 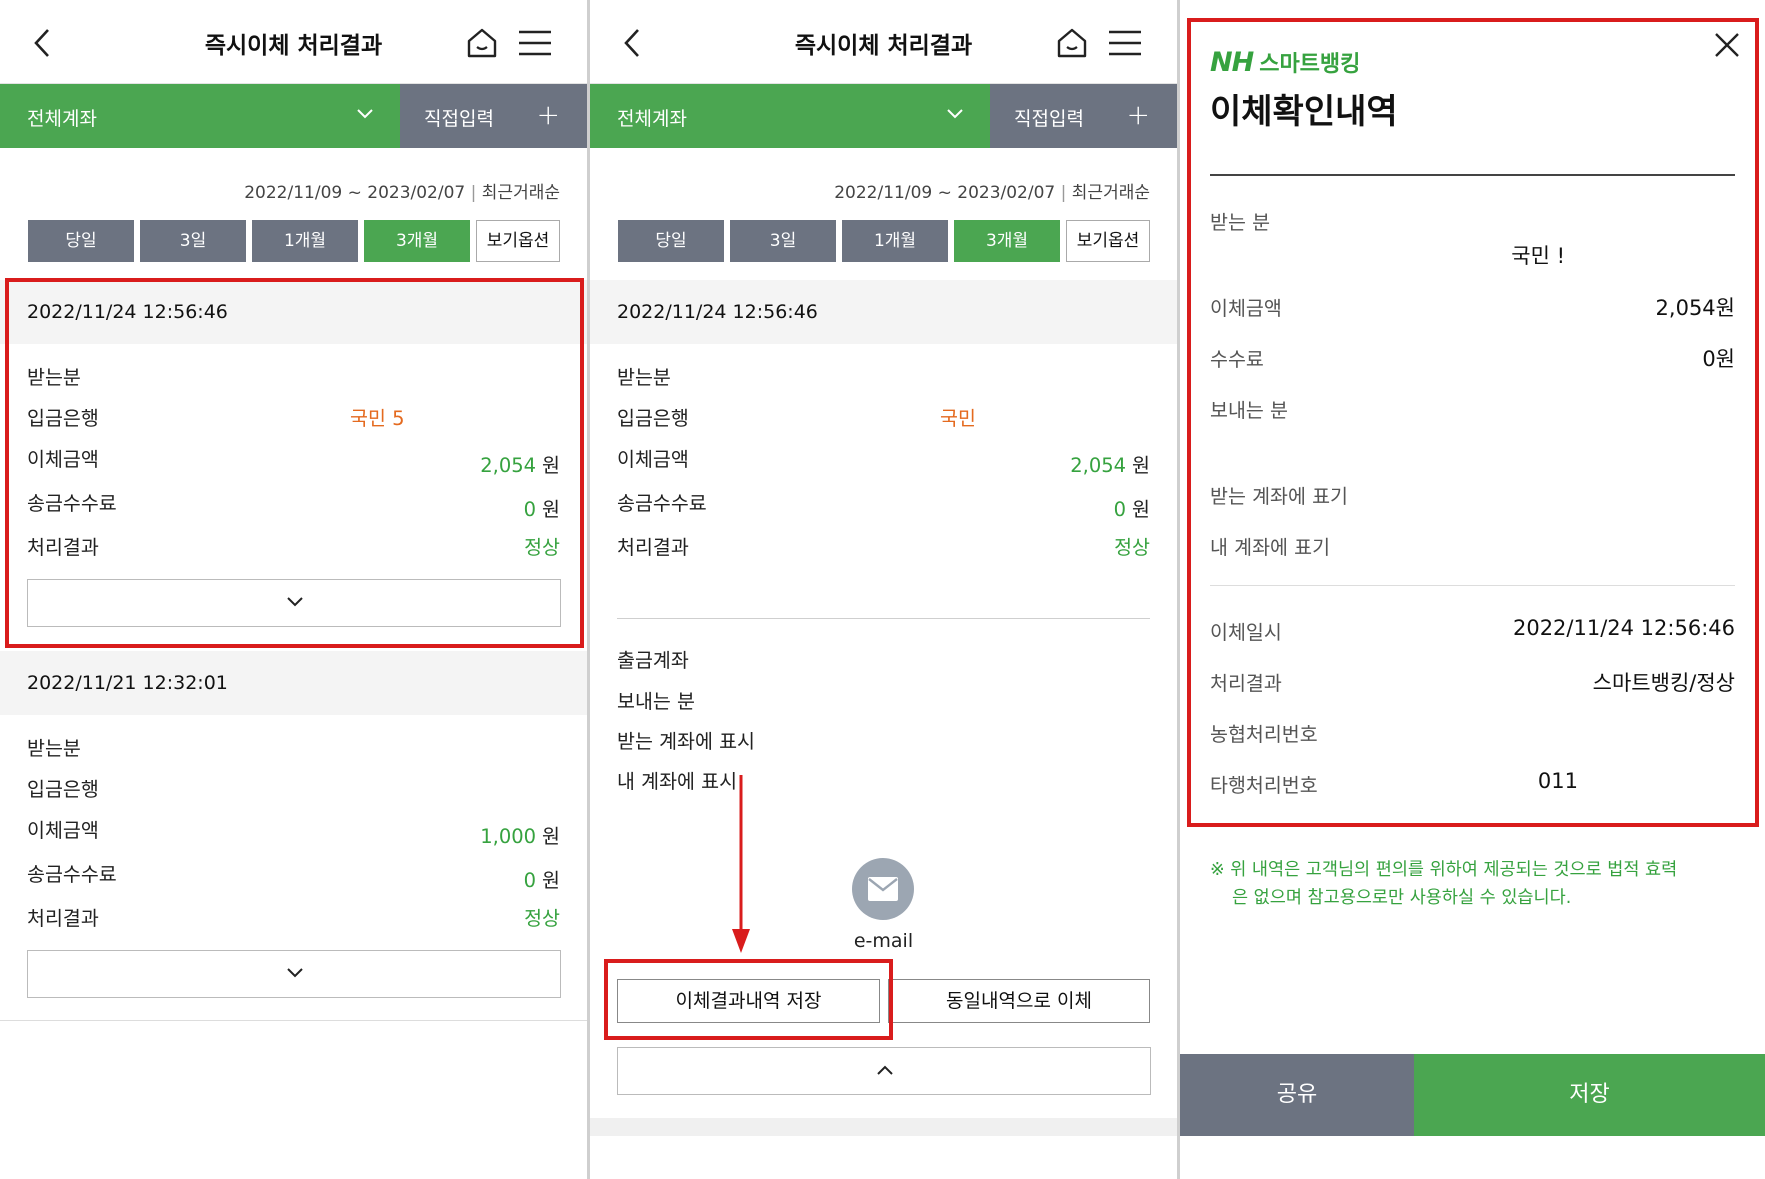 What do you see at coordinates (883, 377) in the screenshot?
I see `recipient-row: 받는분` at bounding box center [883, 377].